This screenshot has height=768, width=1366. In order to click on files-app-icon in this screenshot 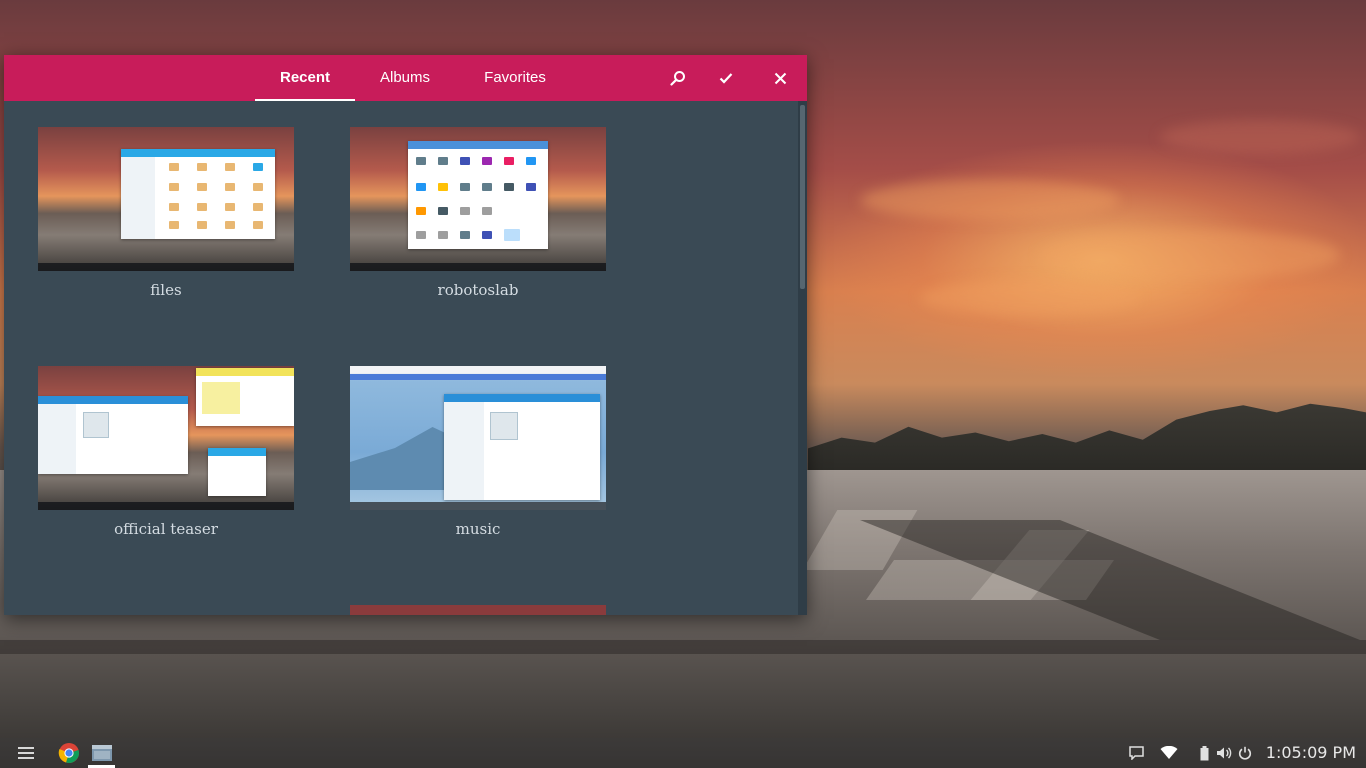, I will do `click(102, 753)`.